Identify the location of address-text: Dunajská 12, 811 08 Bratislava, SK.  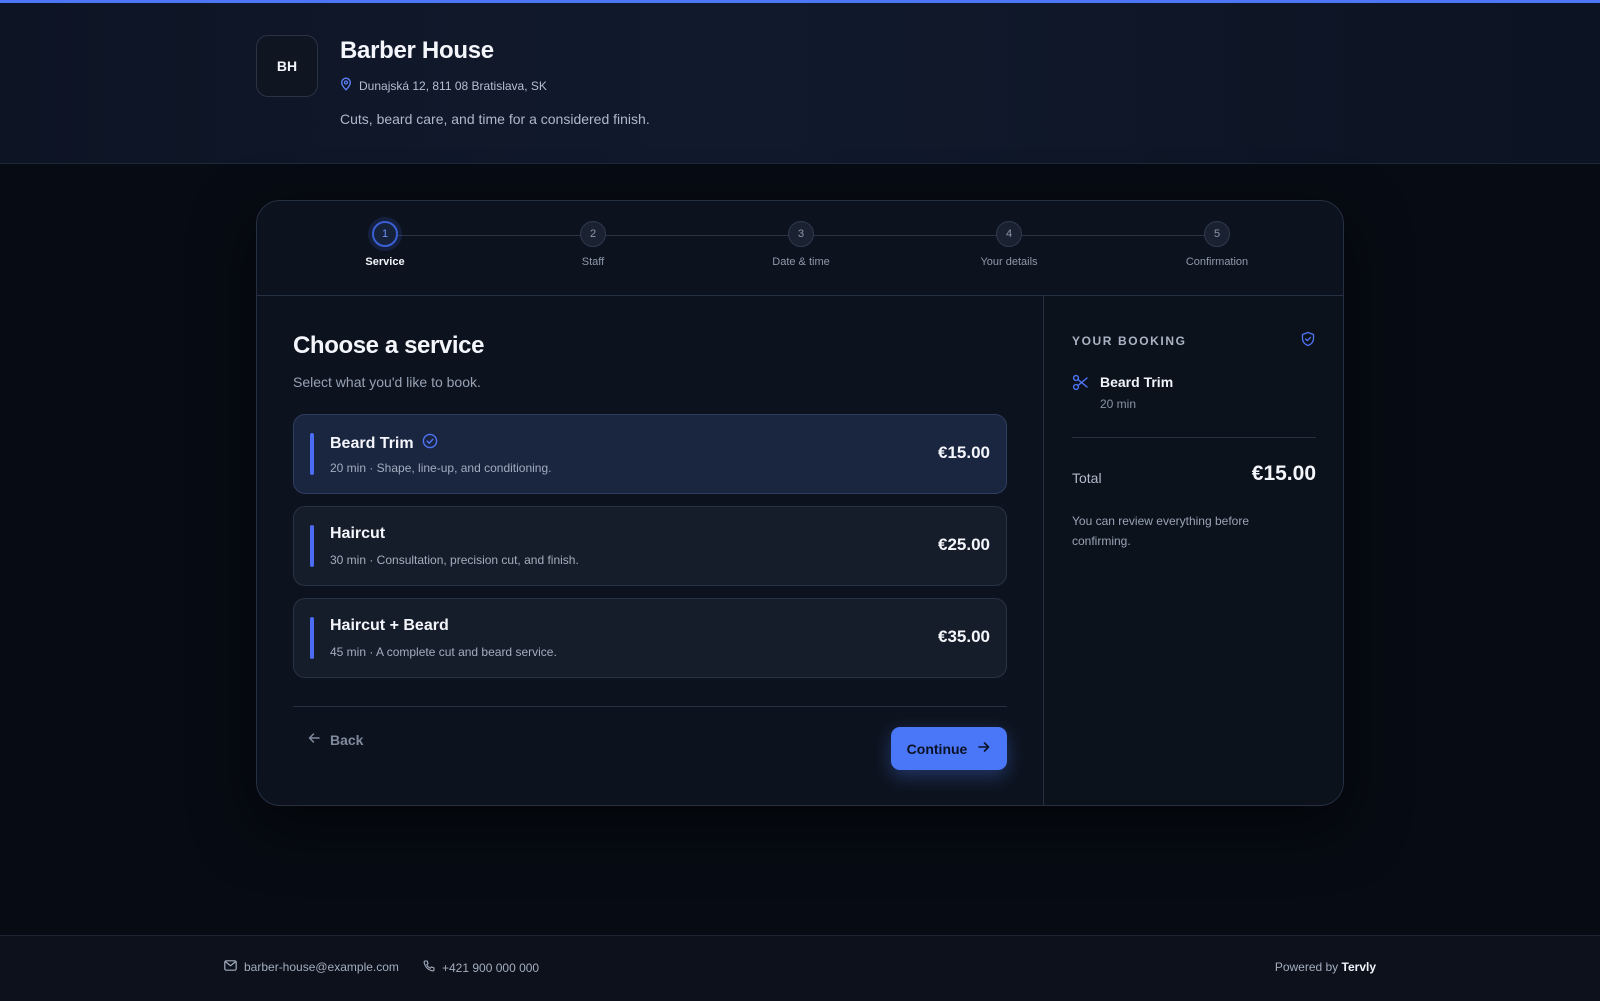
(453, 85).